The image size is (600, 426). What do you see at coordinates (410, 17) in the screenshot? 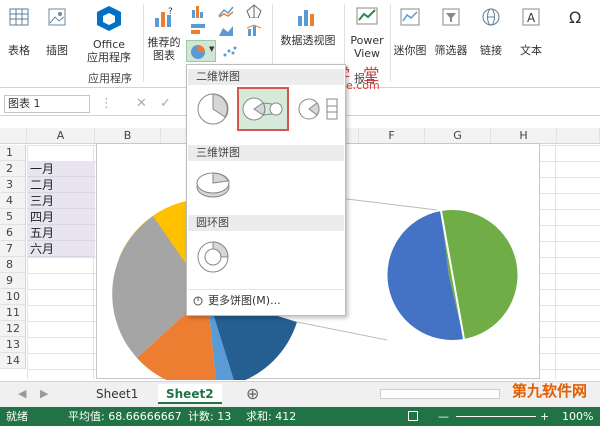
I see `sparkline-icon` at bounding box center [410, 17].